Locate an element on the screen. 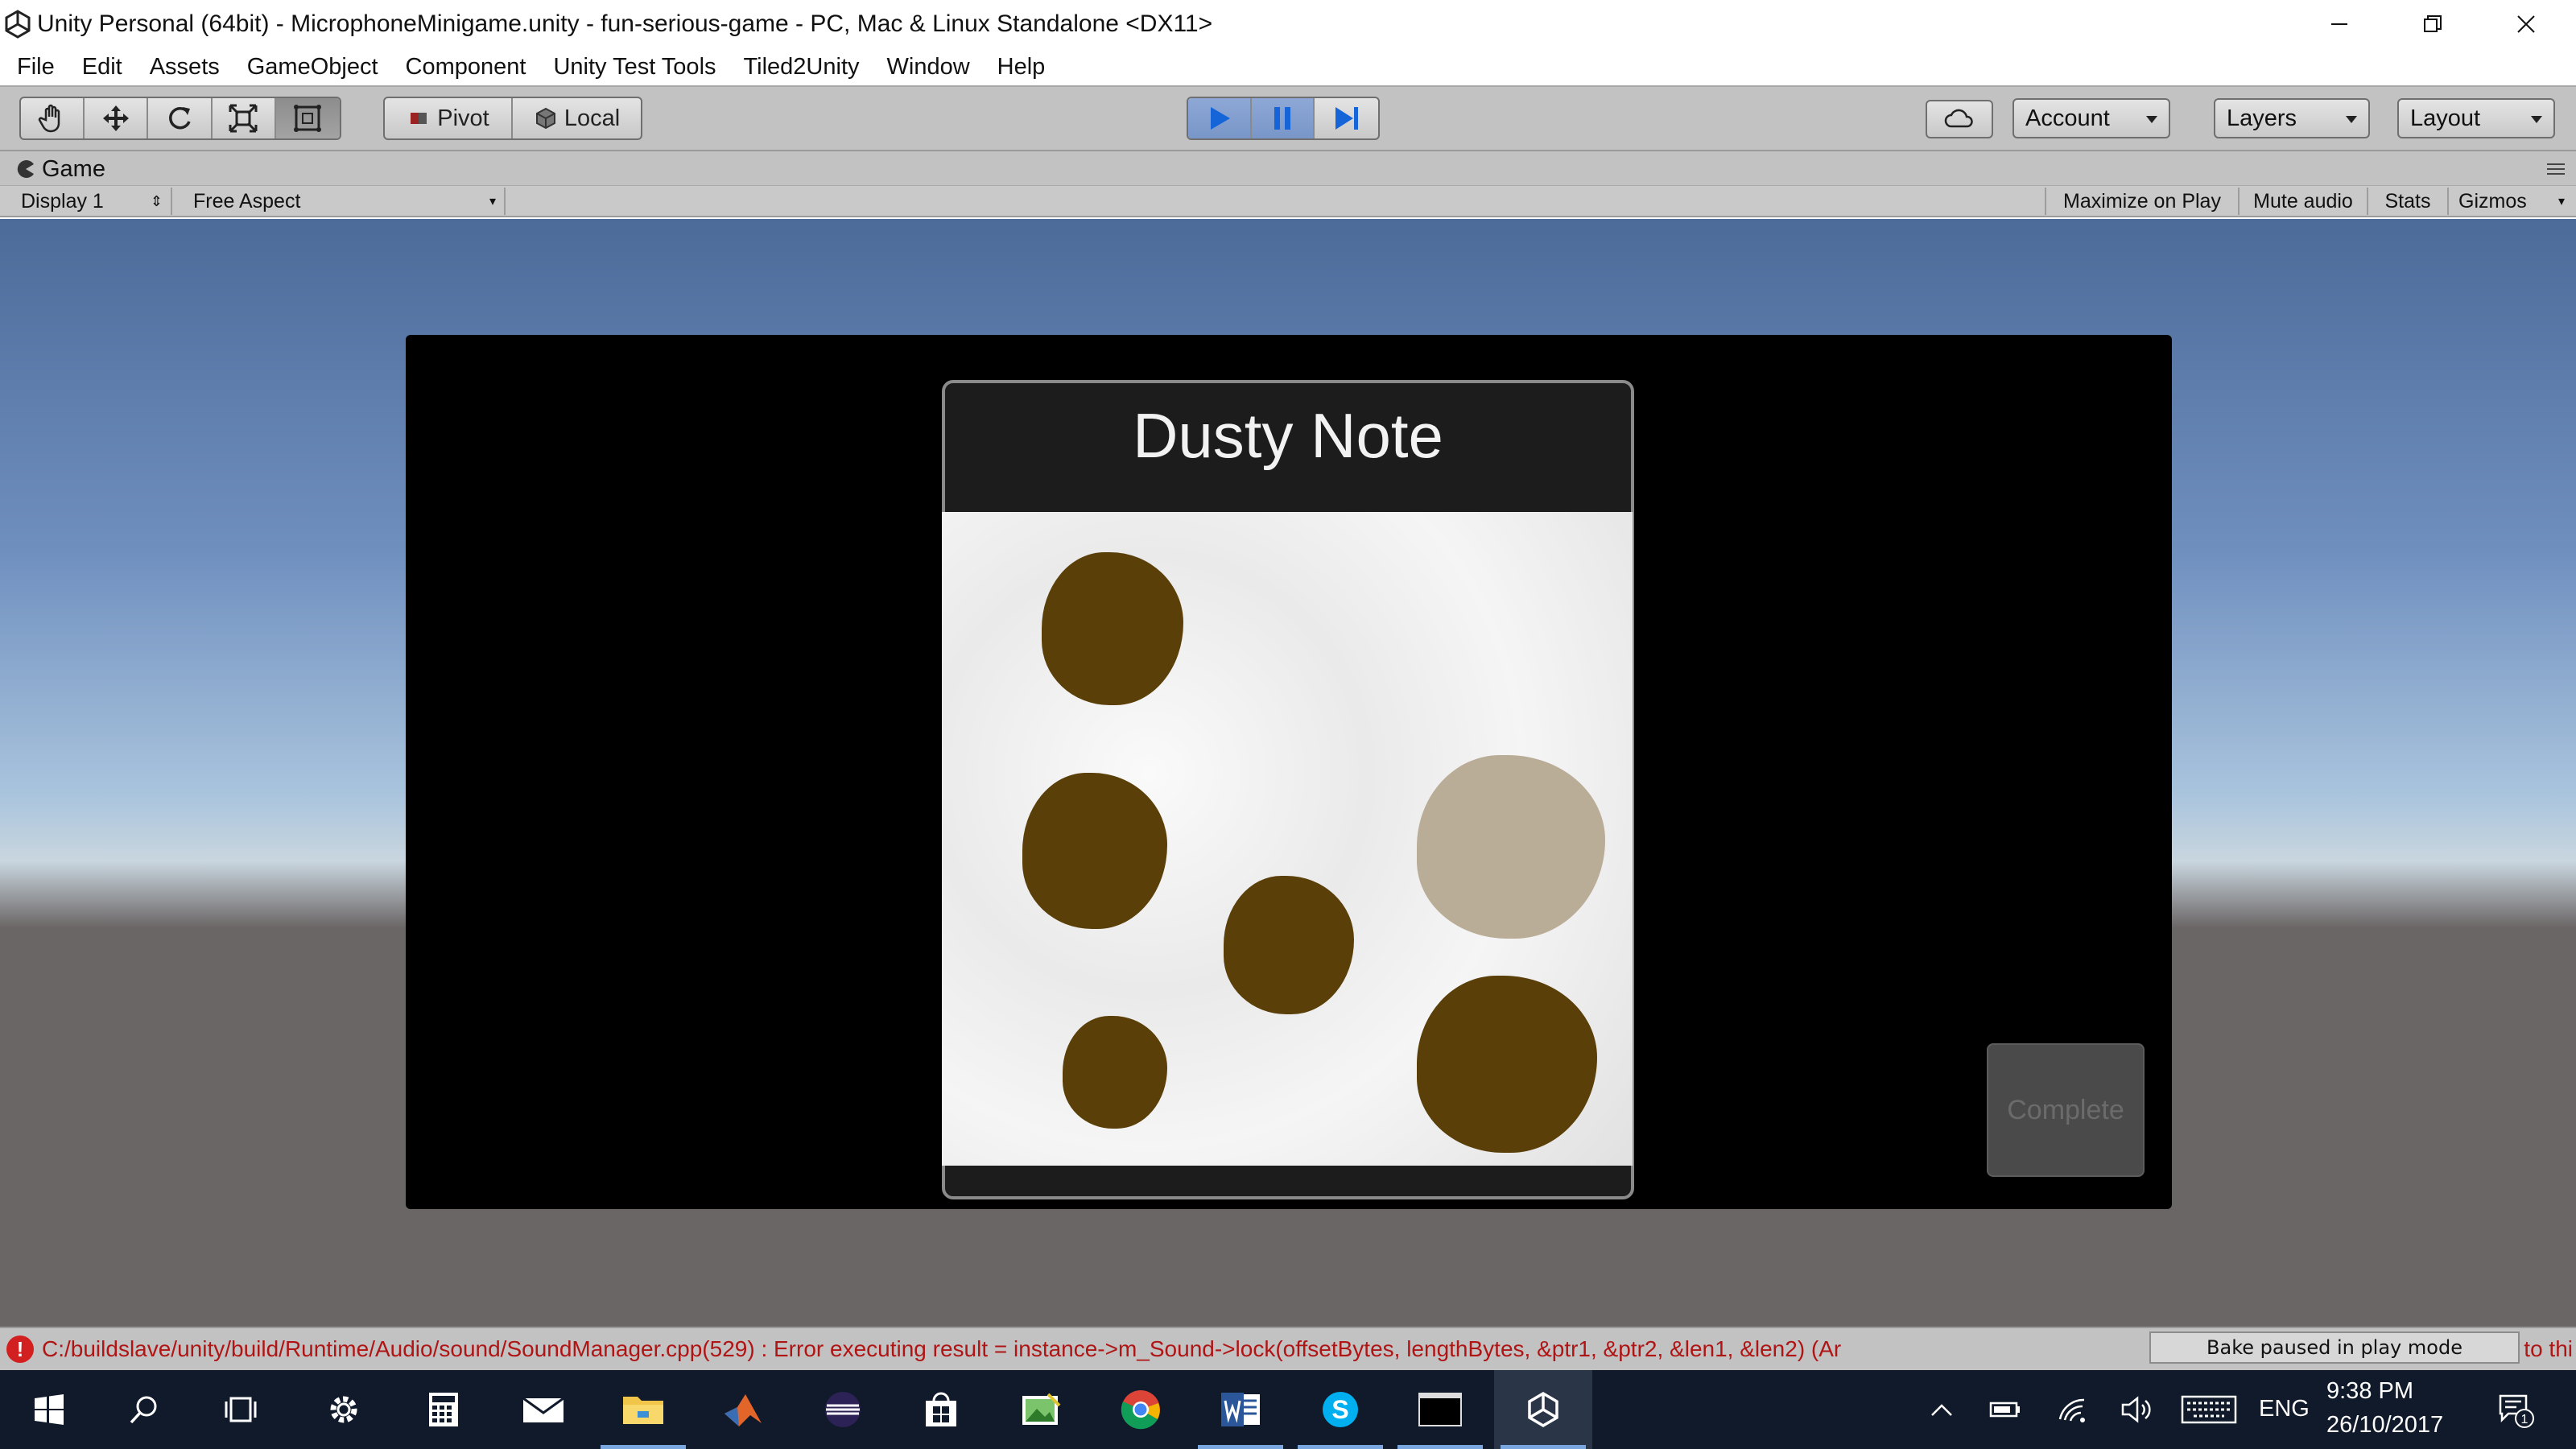 The image size is (2576, 1449). minimize-button is located at coordinates (2339, 24).